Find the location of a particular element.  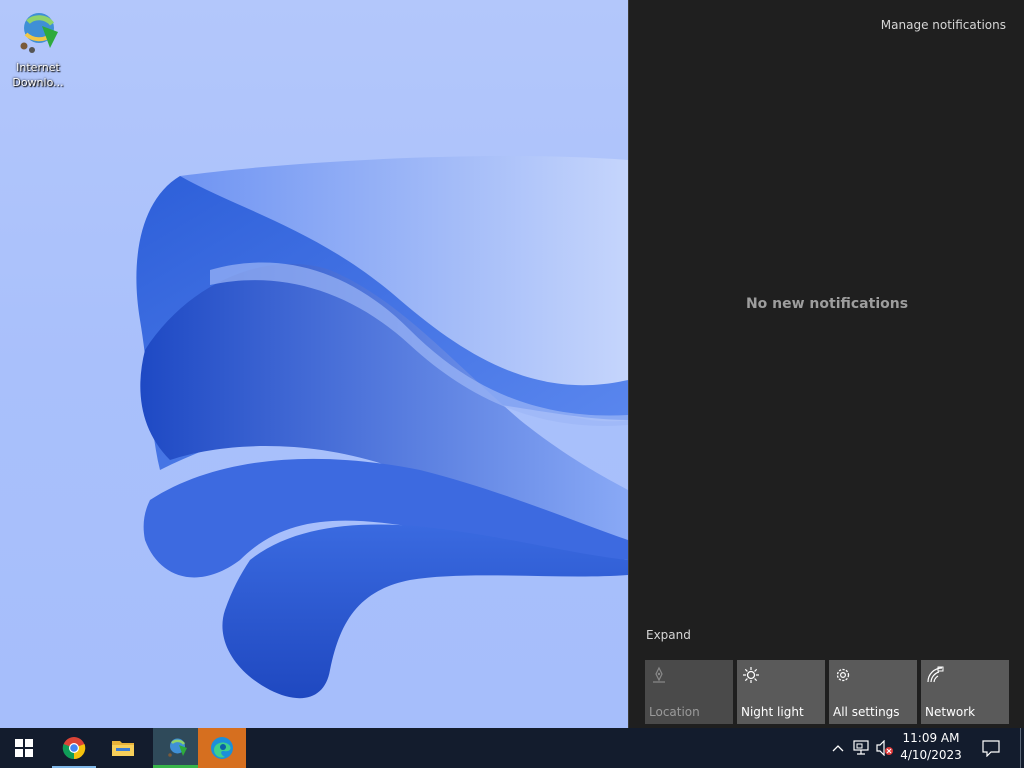

quick-action-label: Network is located at coordinates (950, 712).